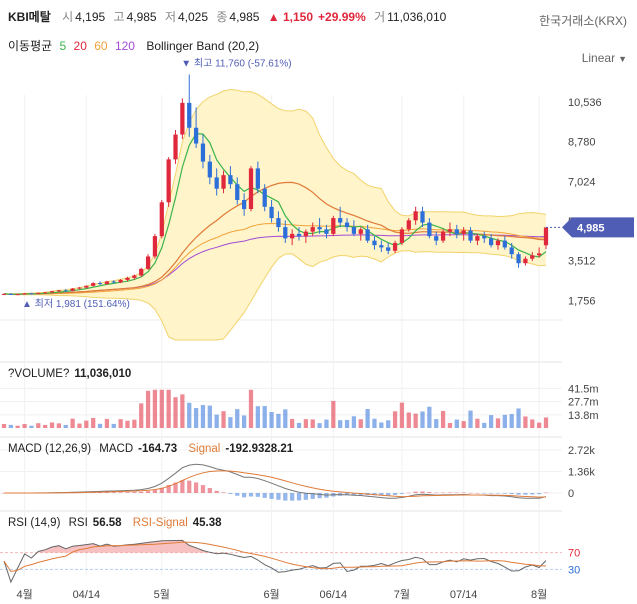  I want to click on rsi-value: 56.58, so click(107, 523).